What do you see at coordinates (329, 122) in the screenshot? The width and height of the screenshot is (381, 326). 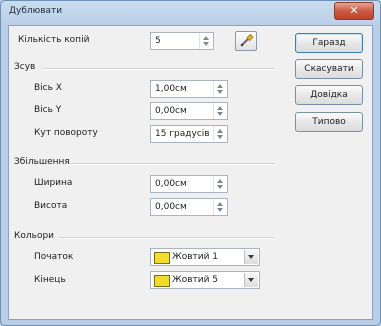 I see `default-button: Типово` at bounding box center [329, 122].